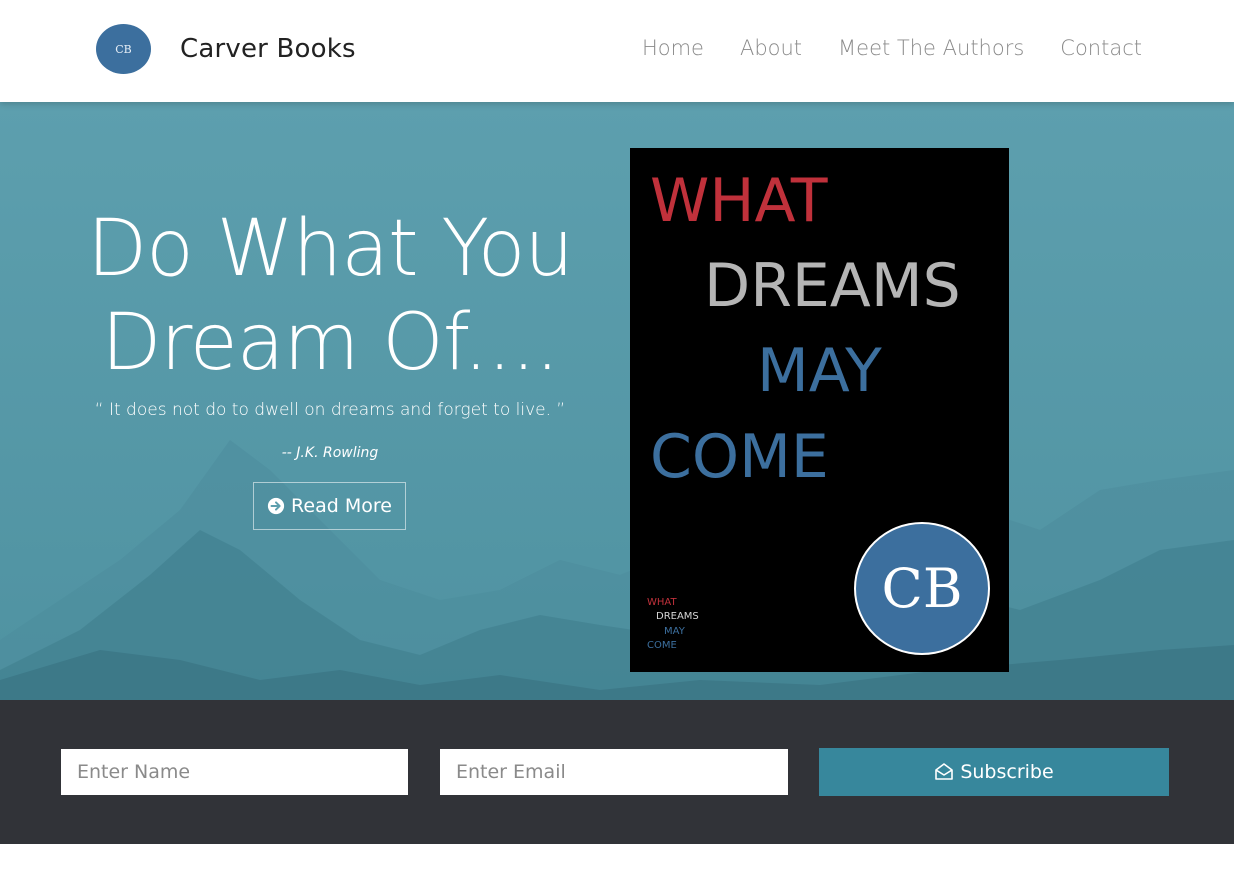 The width and height of the screenshot is (1234, 889). I want to click on book-word-come: COME, so click(739, 457).